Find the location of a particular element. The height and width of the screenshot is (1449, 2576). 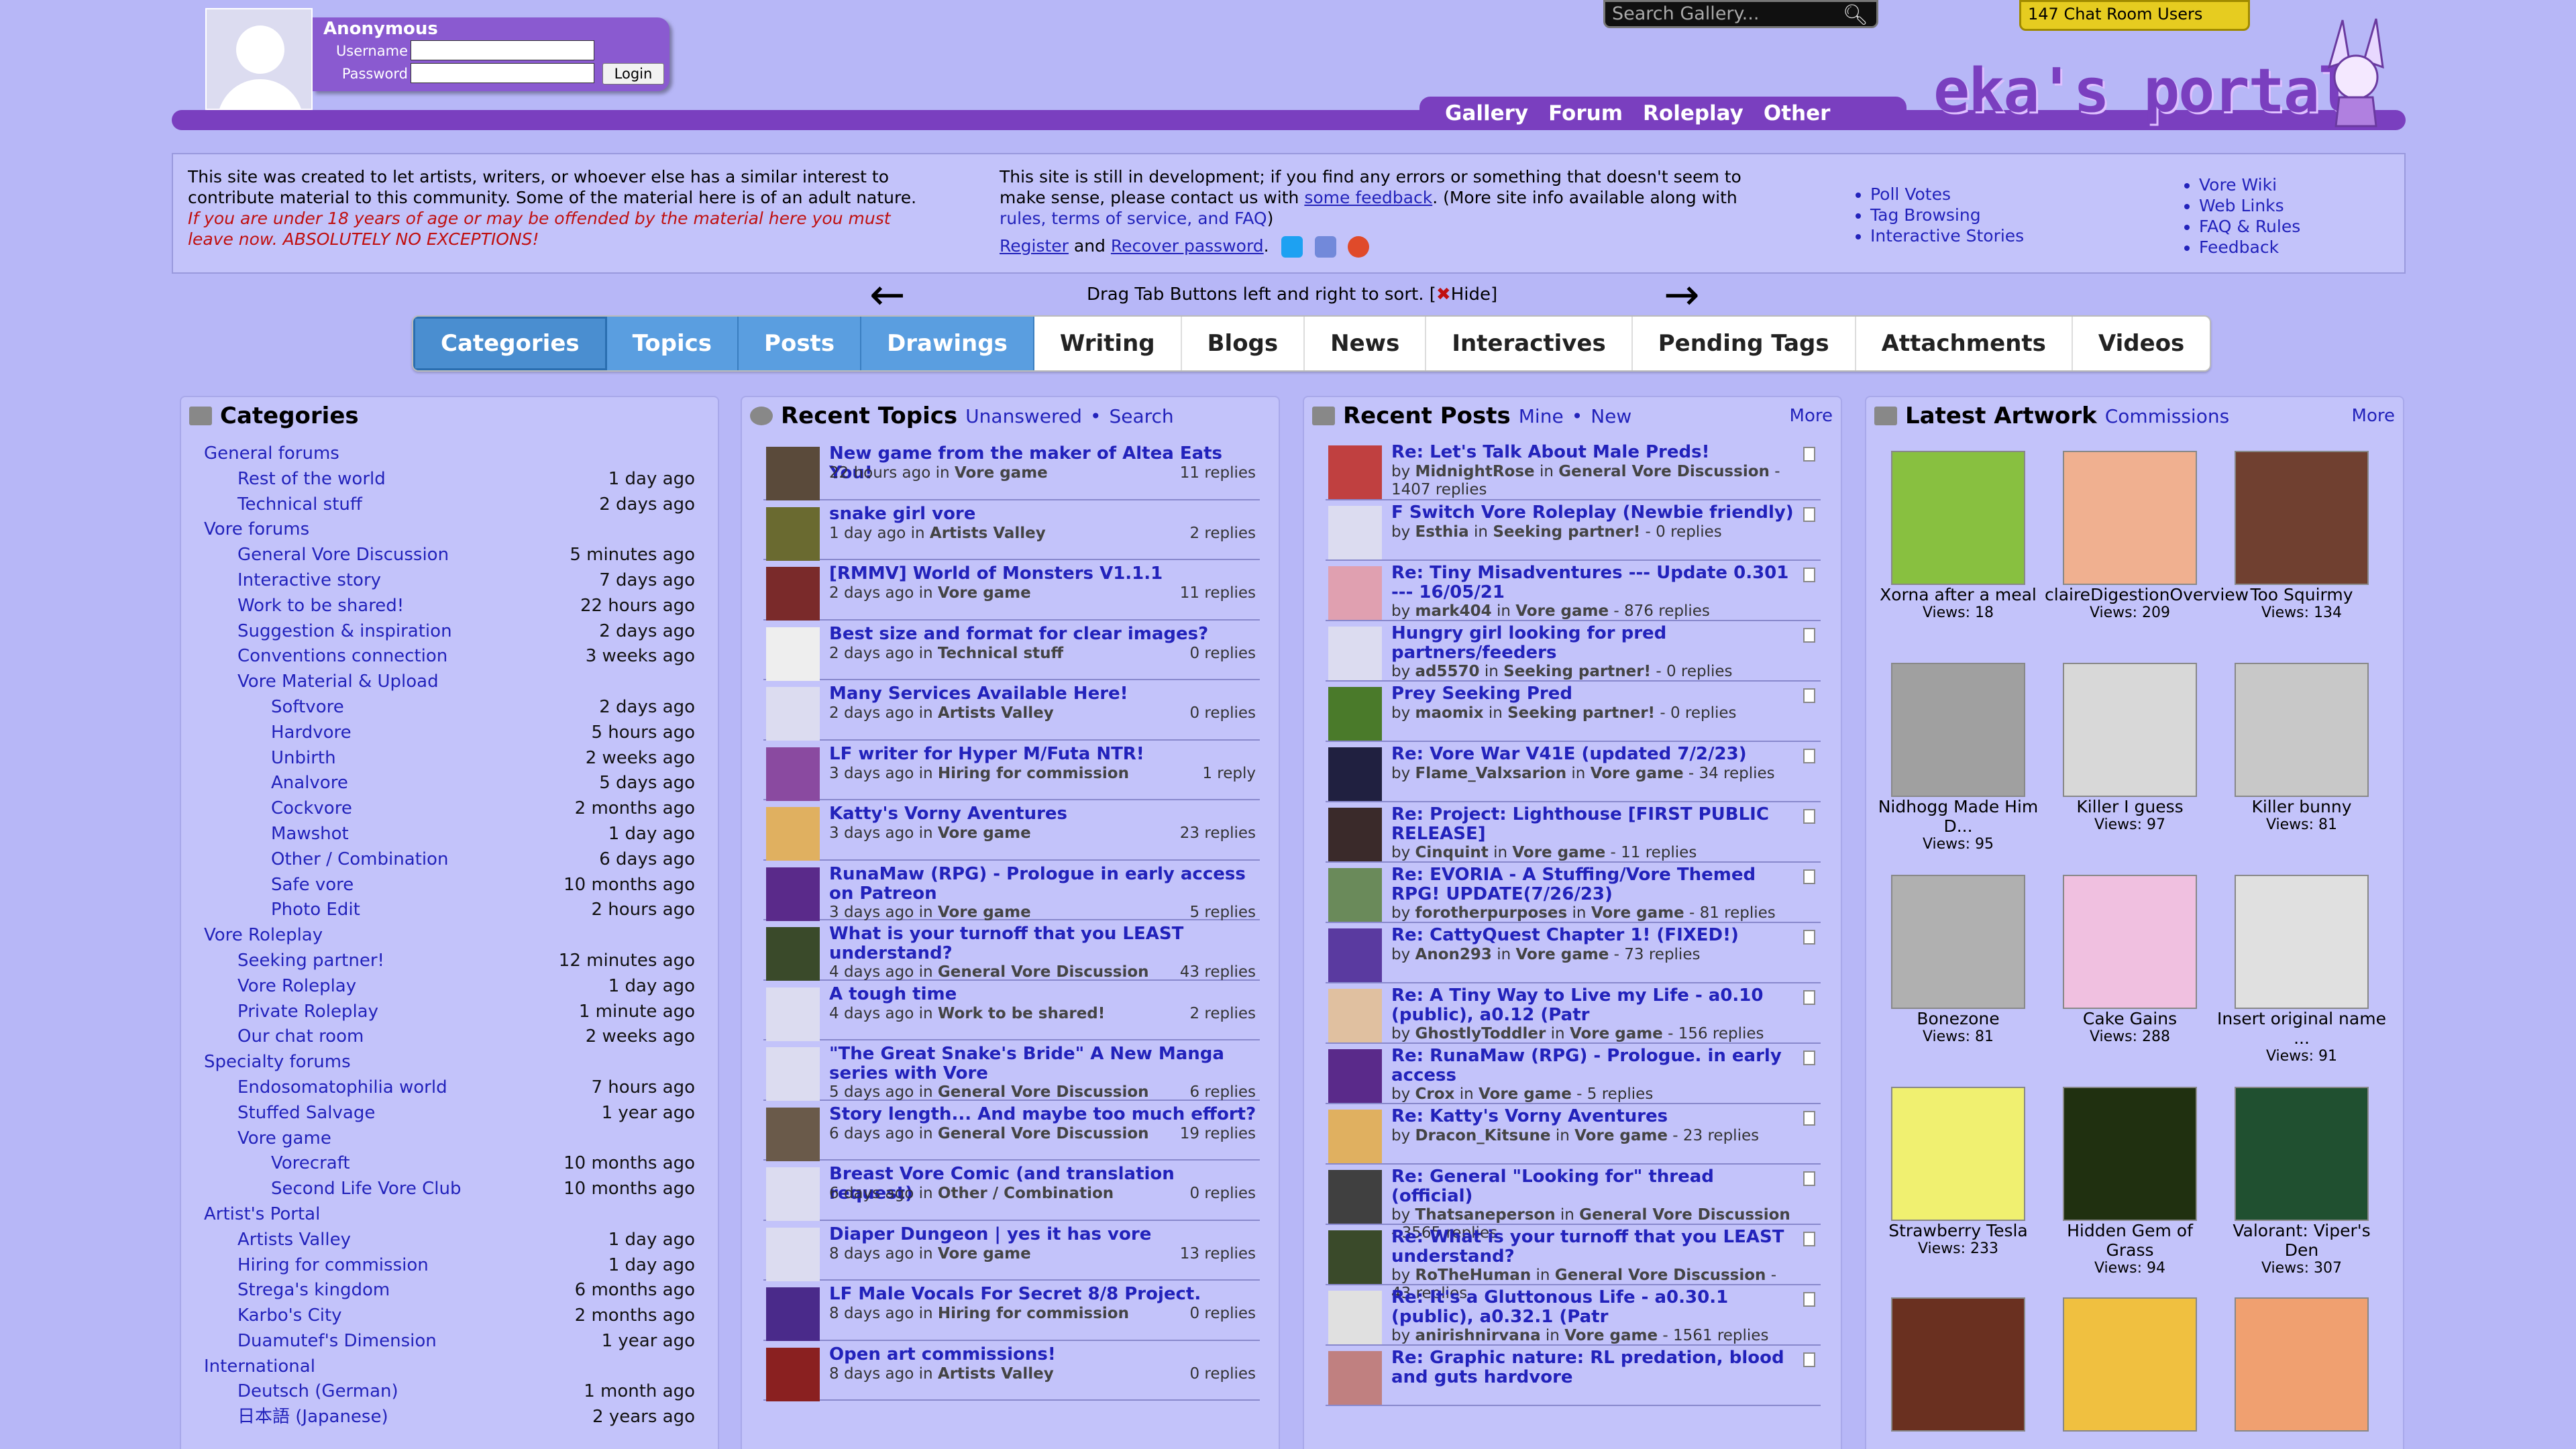

patreon-icon is located at coordinates (1359, 247).